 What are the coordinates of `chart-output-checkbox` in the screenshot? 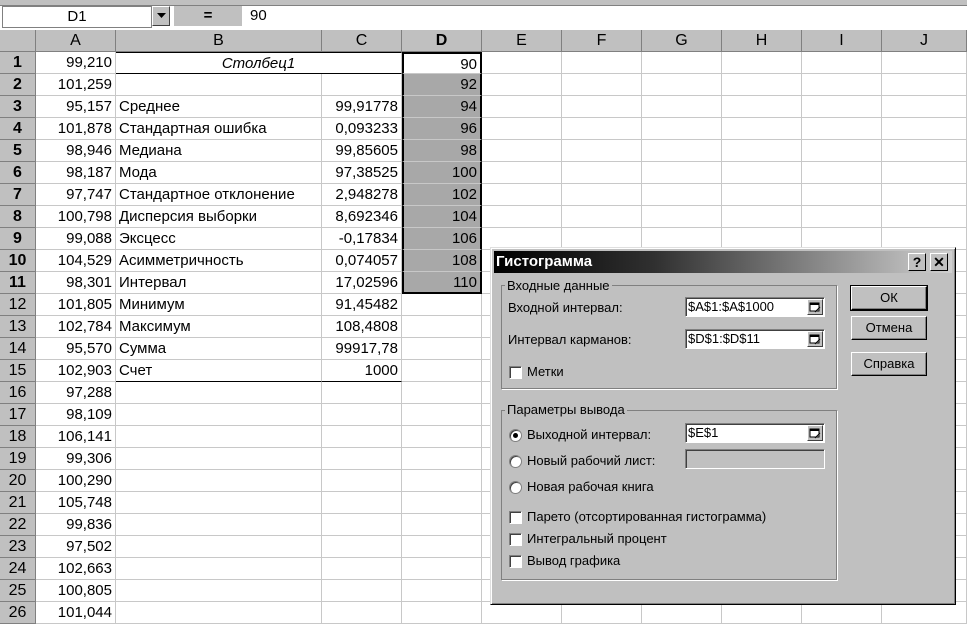 It's located at (515, 561).